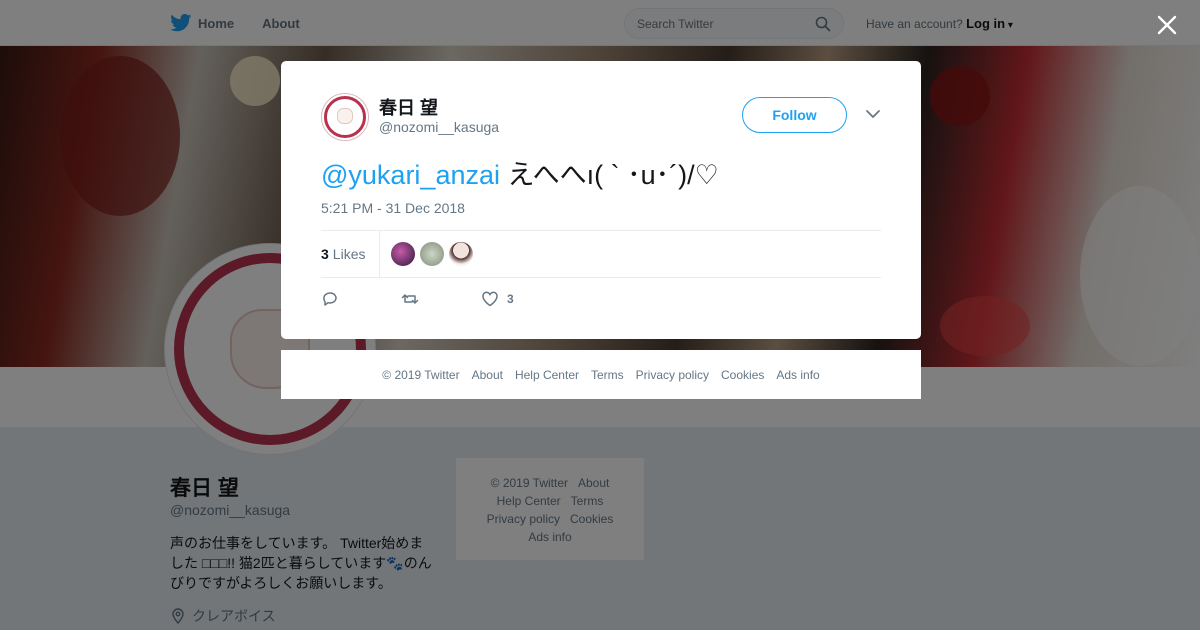  I want to click on follow-button: Follow, so click(794, 115).